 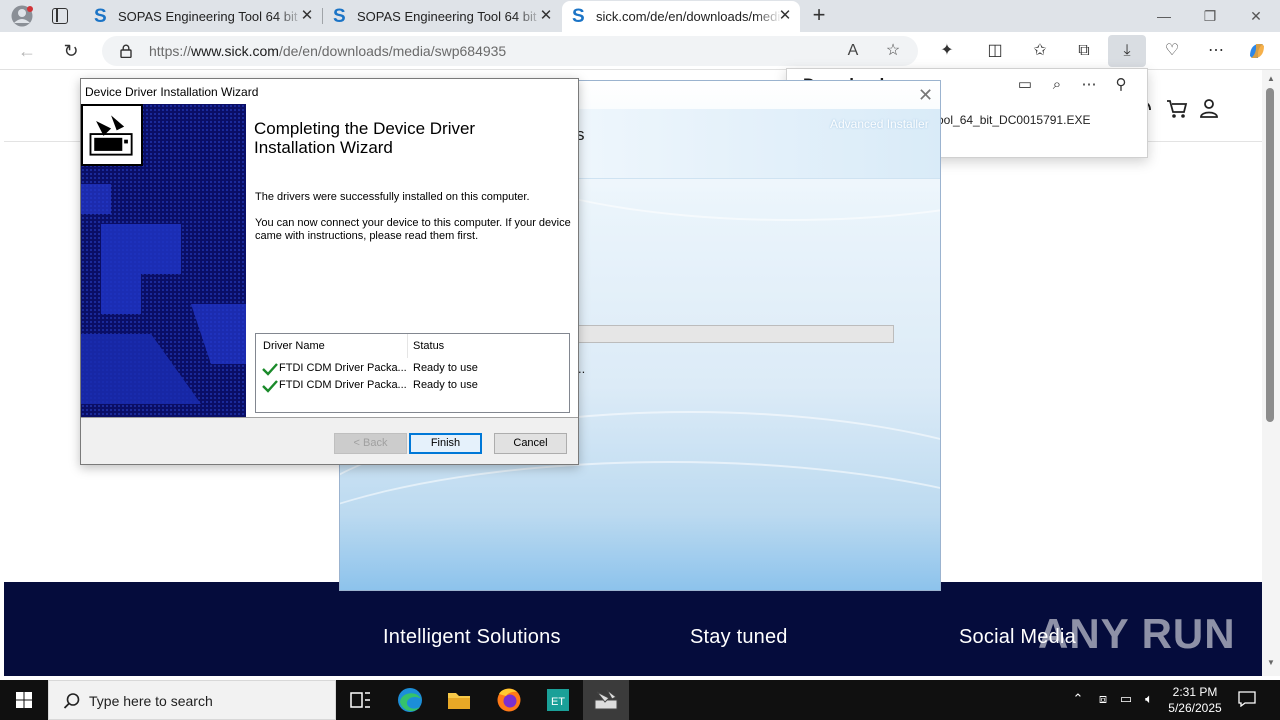 I want to click on footer-heading-solutions: Intelligent Solutions, so click(x=472, y=637).